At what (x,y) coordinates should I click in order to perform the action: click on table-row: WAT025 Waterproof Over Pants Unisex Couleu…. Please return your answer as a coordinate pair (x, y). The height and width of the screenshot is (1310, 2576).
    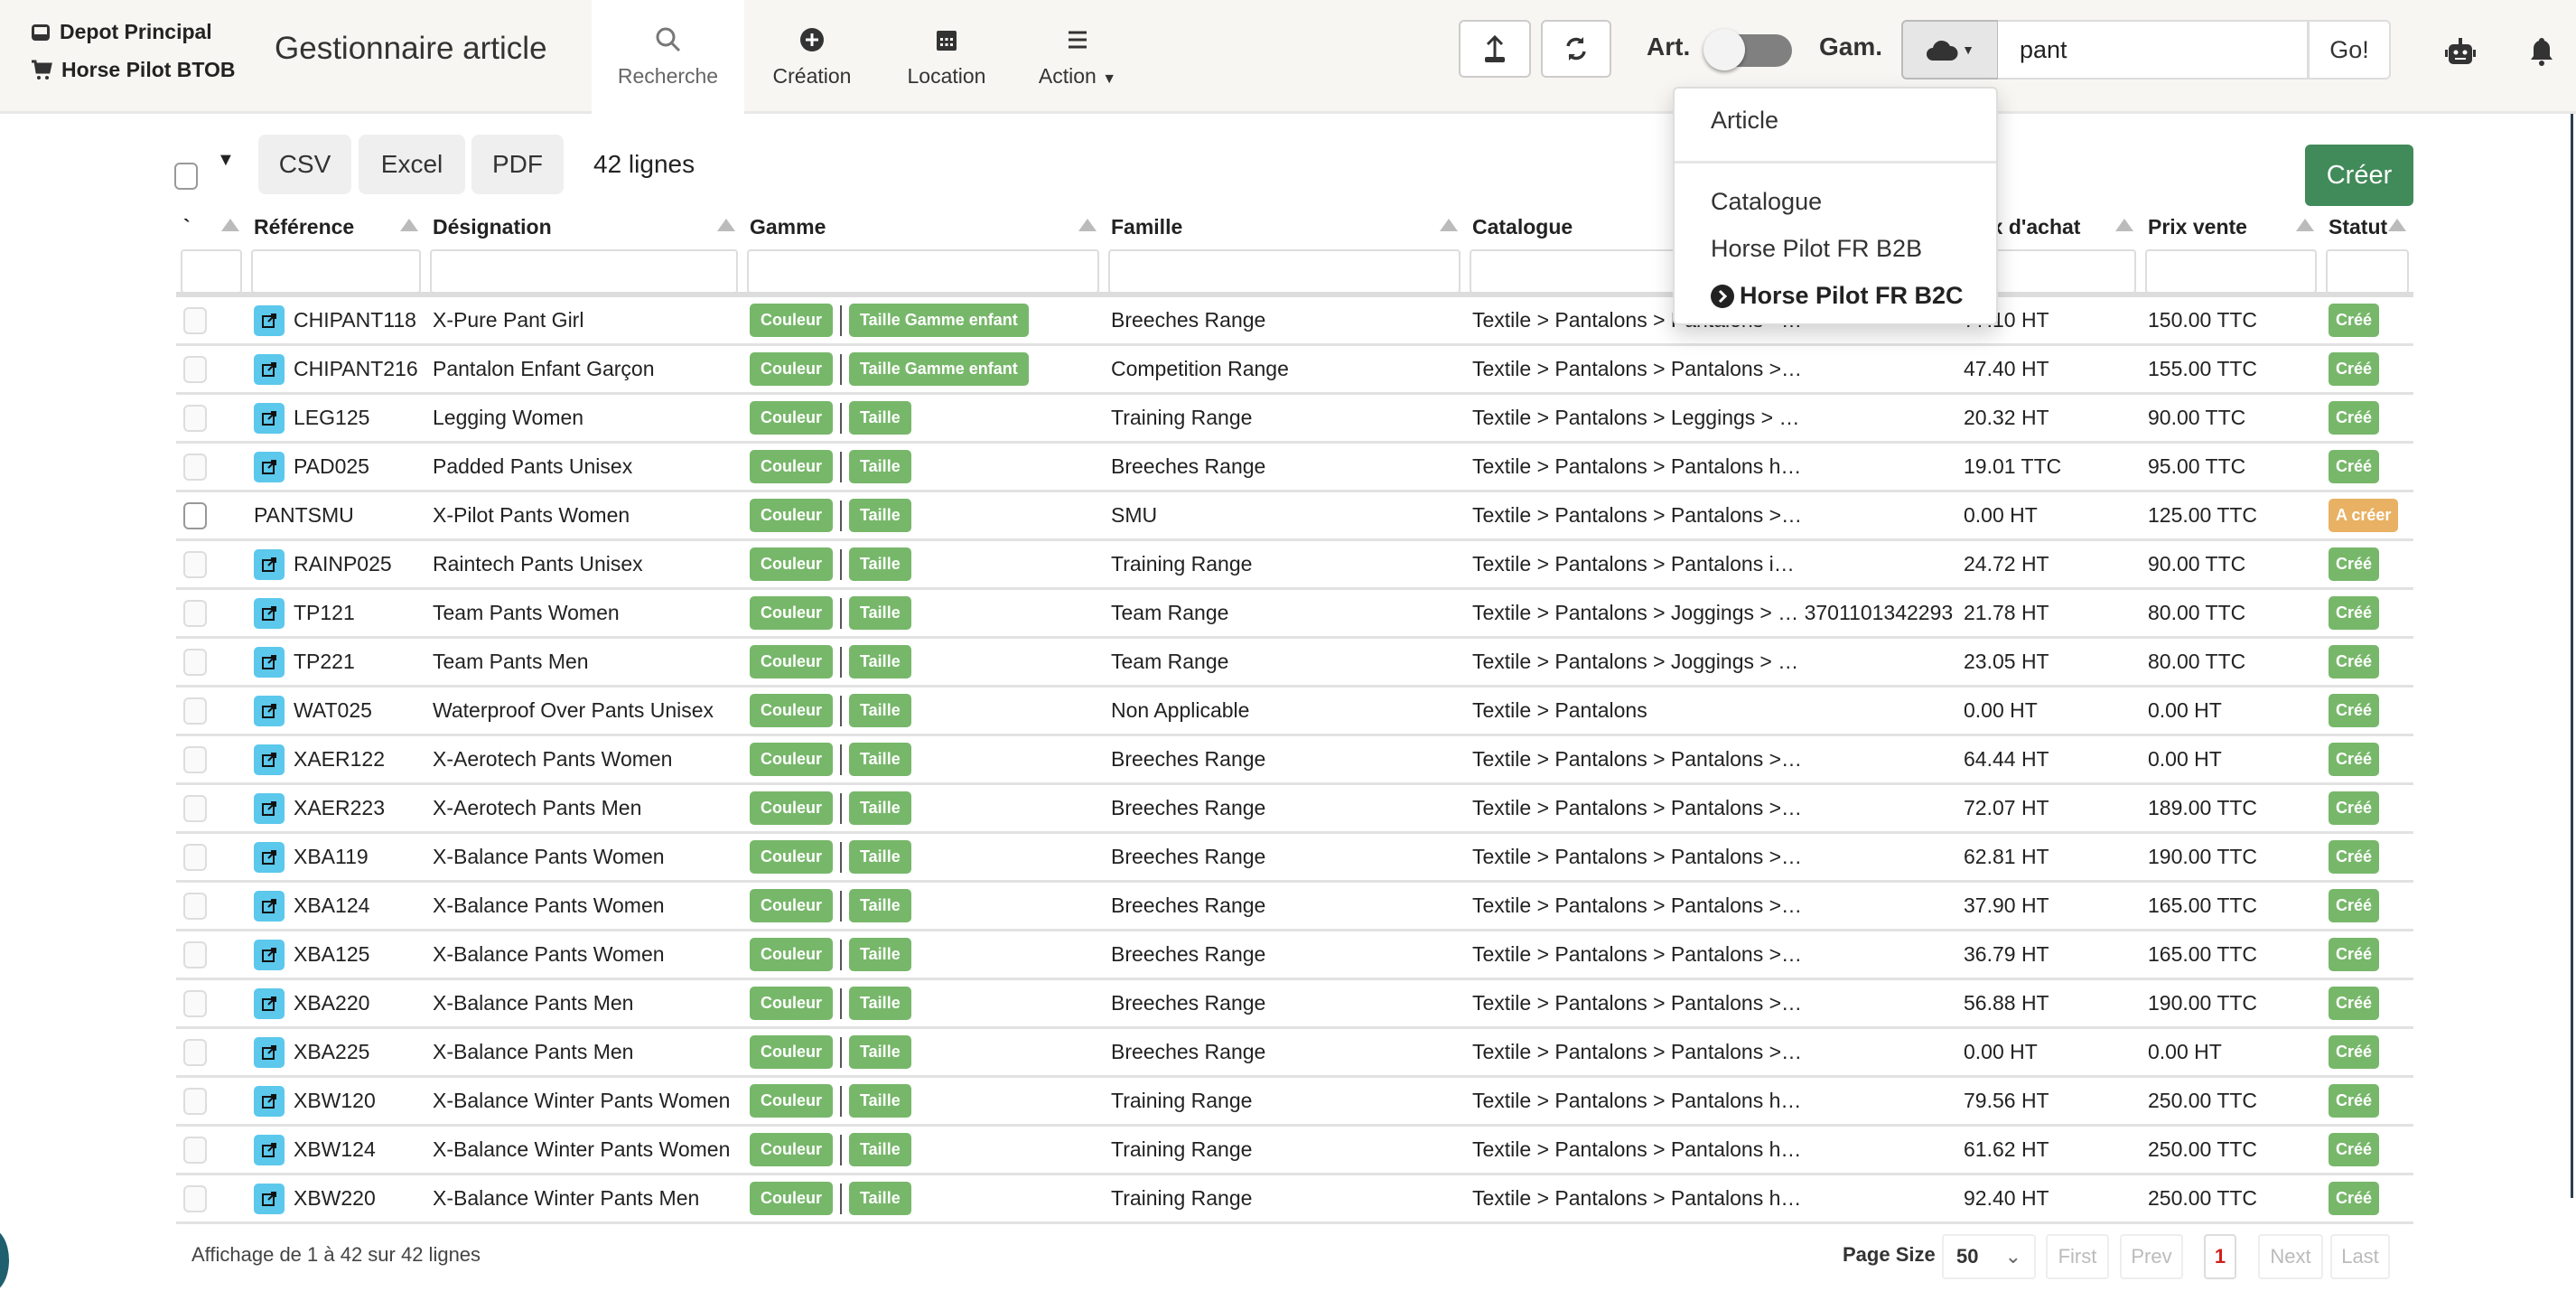
    Looking at the image, I should click on (1294, 712).